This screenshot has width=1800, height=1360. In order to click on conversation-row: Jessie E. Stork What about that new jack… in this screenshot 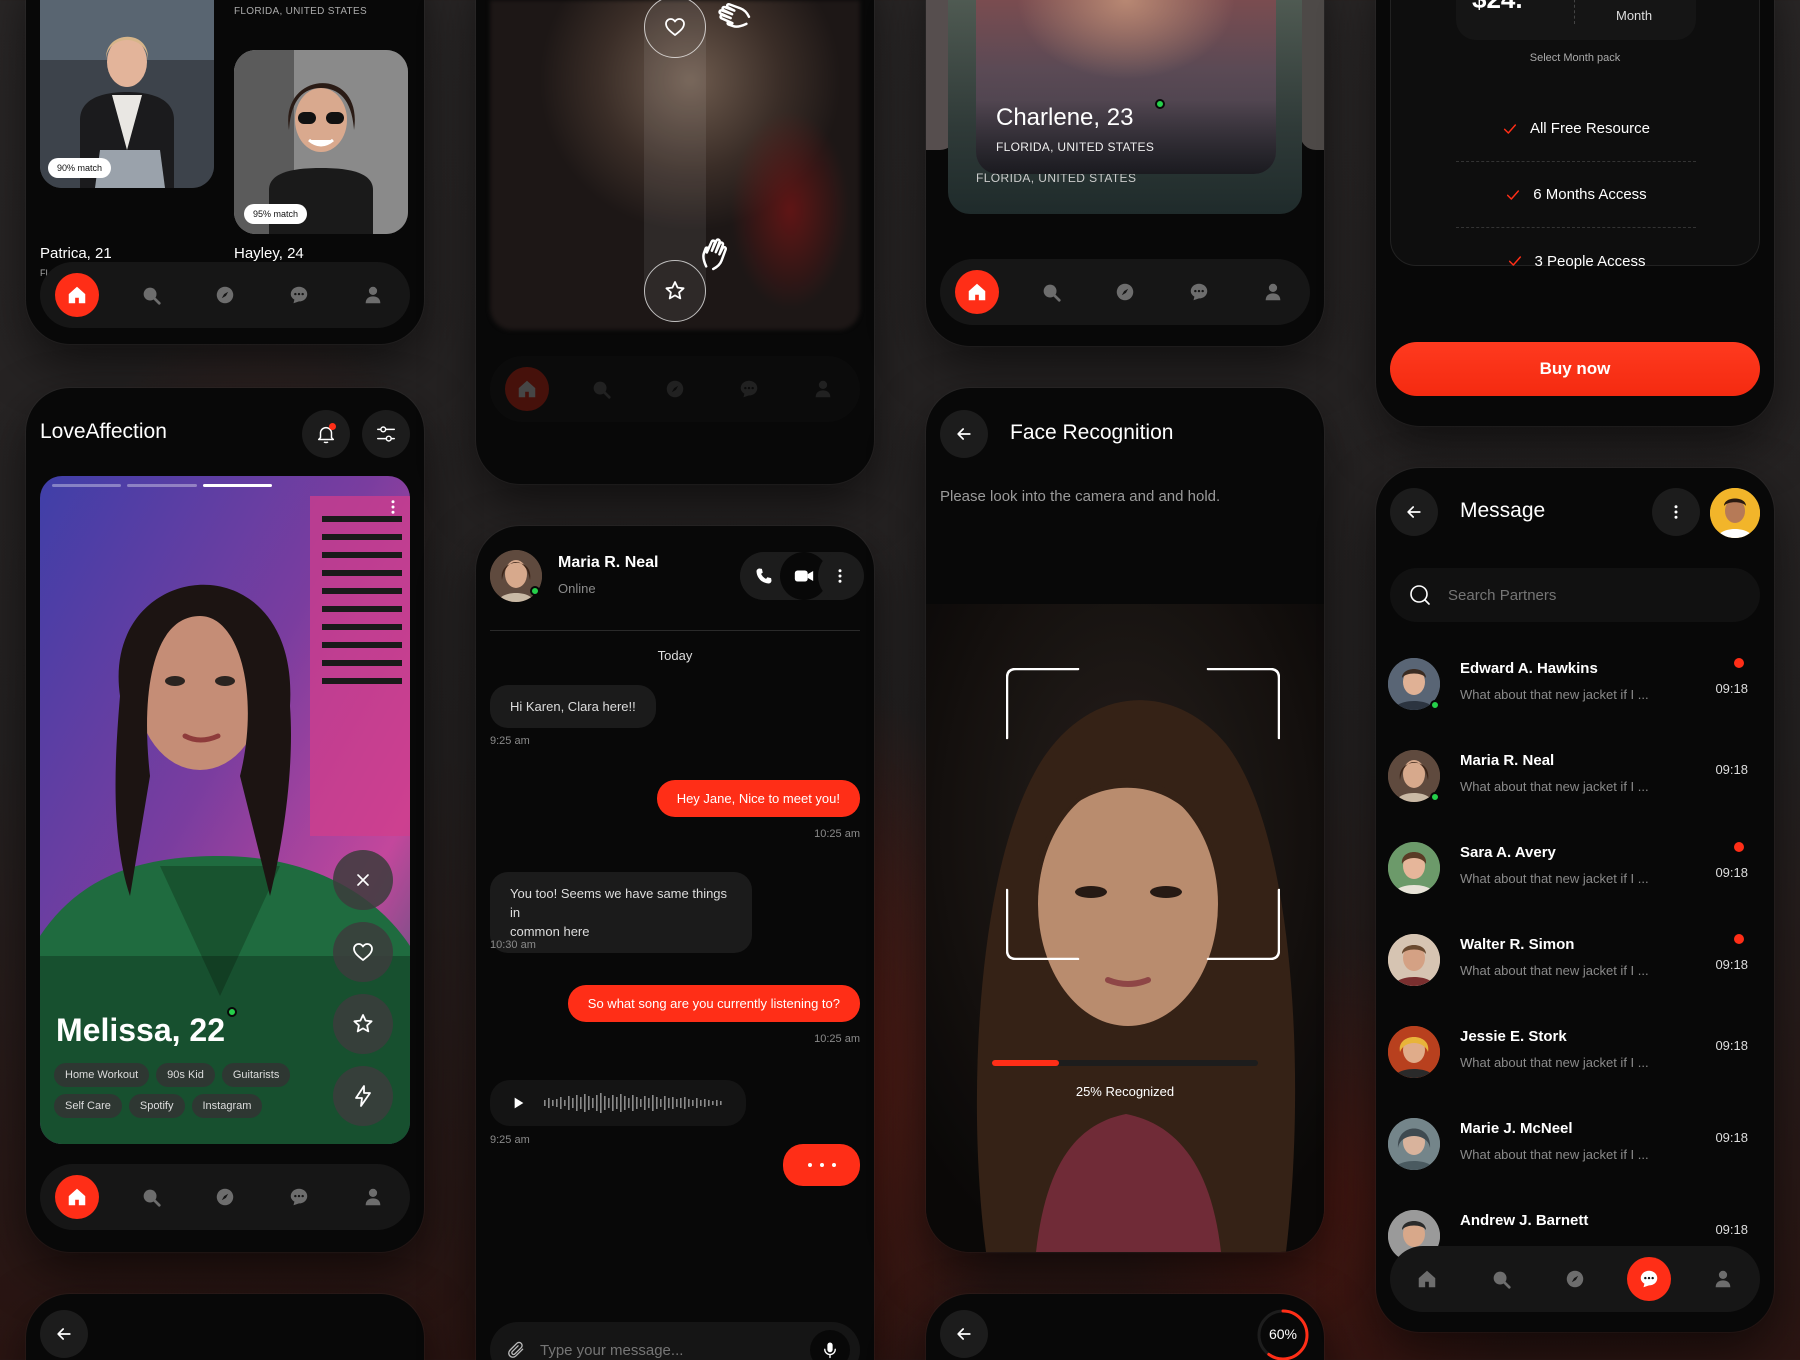, I will do `click(1574, 1072)`.